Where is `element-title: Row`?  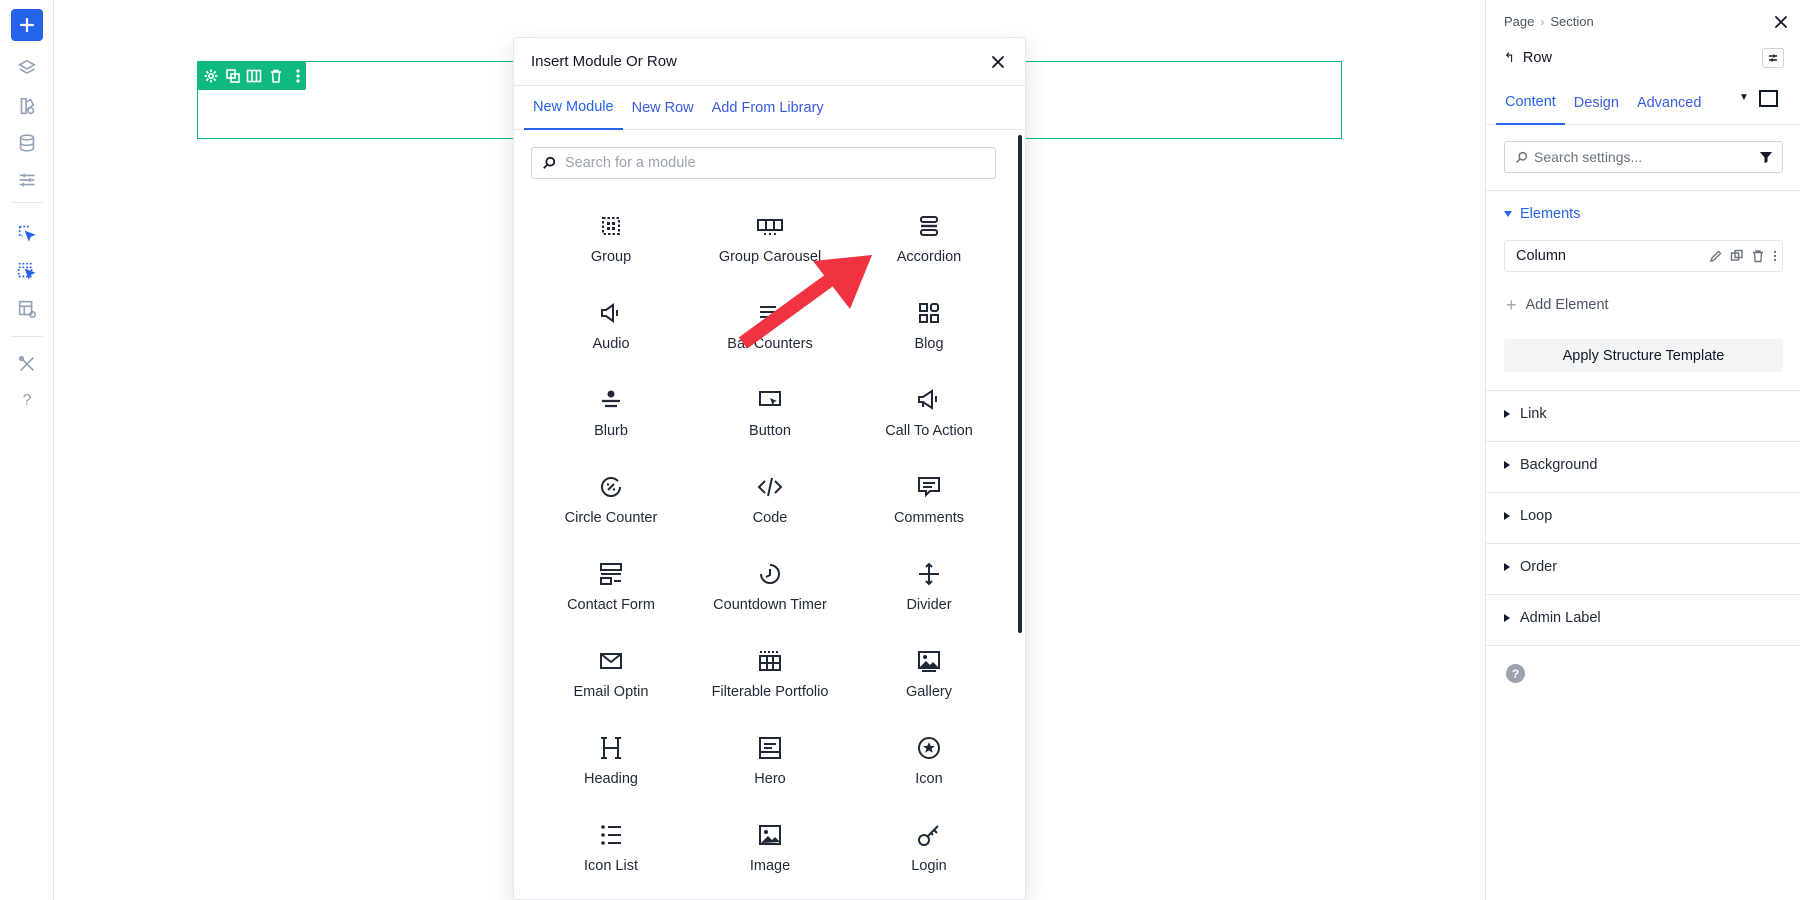 element-title: Row is located at coordinates (1537, 58).